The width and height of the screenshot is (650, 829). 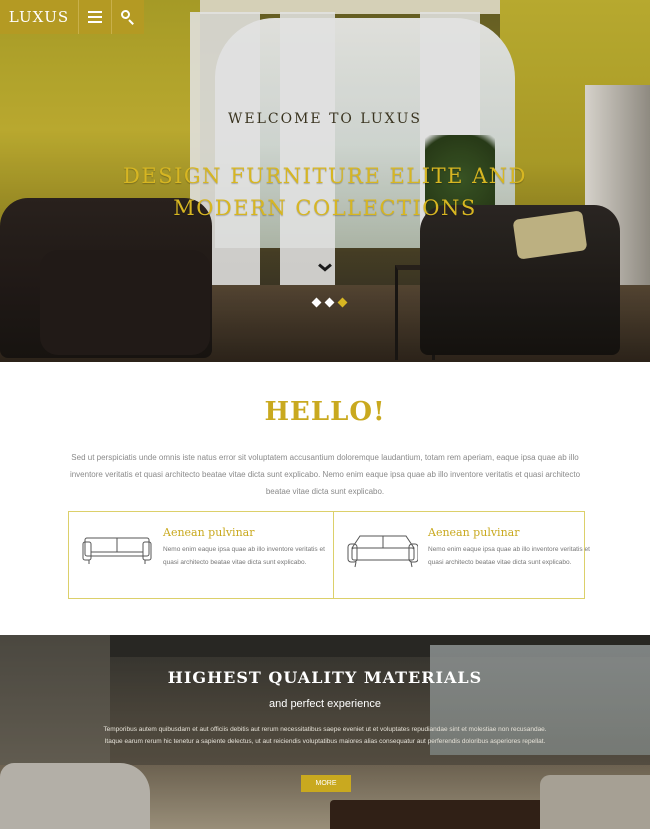 I want to click on search-icon, so click(x=128, y=17).